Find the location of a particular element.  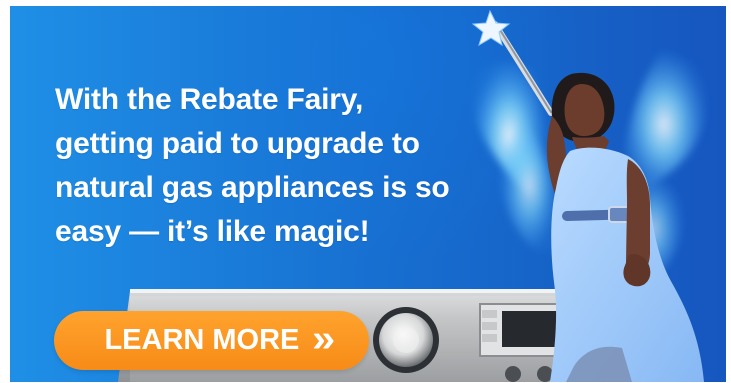

double-chevron-right-icon: » is located at coordinates (324, 339).